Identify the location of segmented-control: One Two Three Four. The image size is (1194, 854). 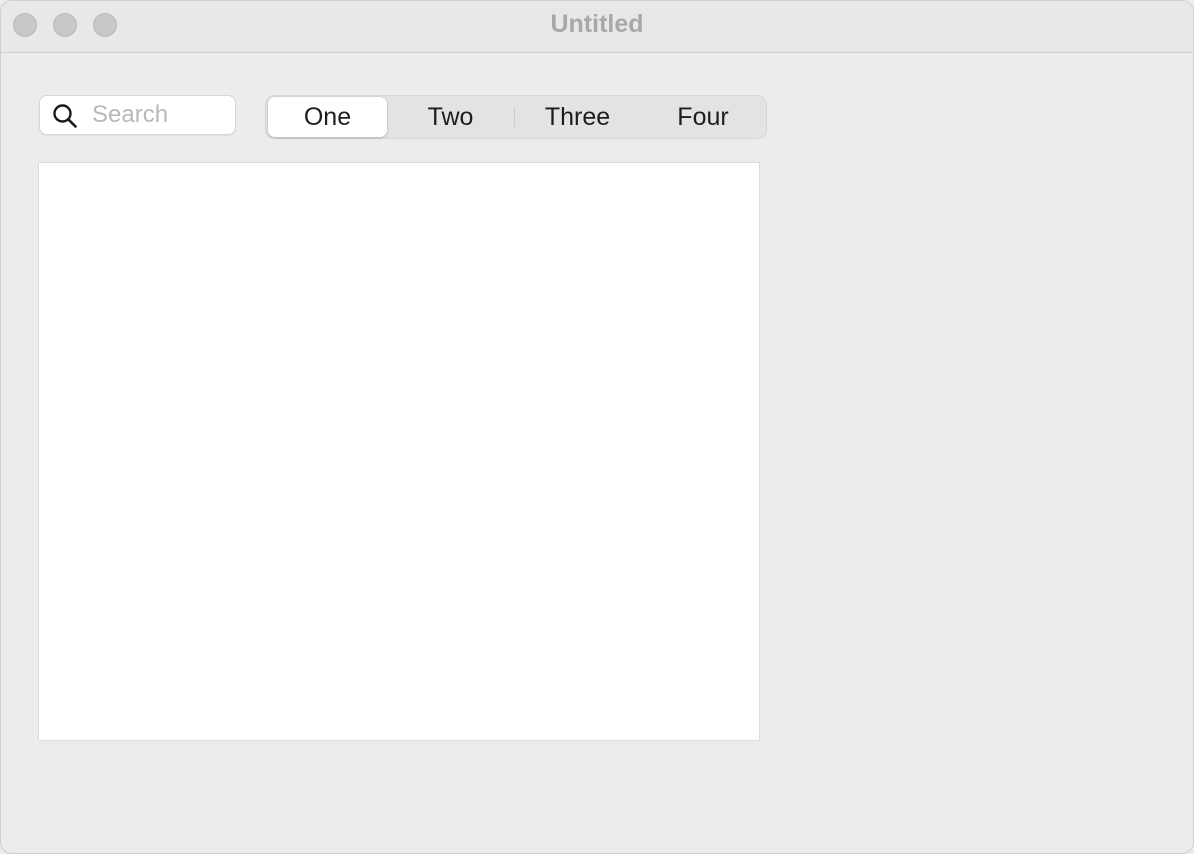
(516, 117).